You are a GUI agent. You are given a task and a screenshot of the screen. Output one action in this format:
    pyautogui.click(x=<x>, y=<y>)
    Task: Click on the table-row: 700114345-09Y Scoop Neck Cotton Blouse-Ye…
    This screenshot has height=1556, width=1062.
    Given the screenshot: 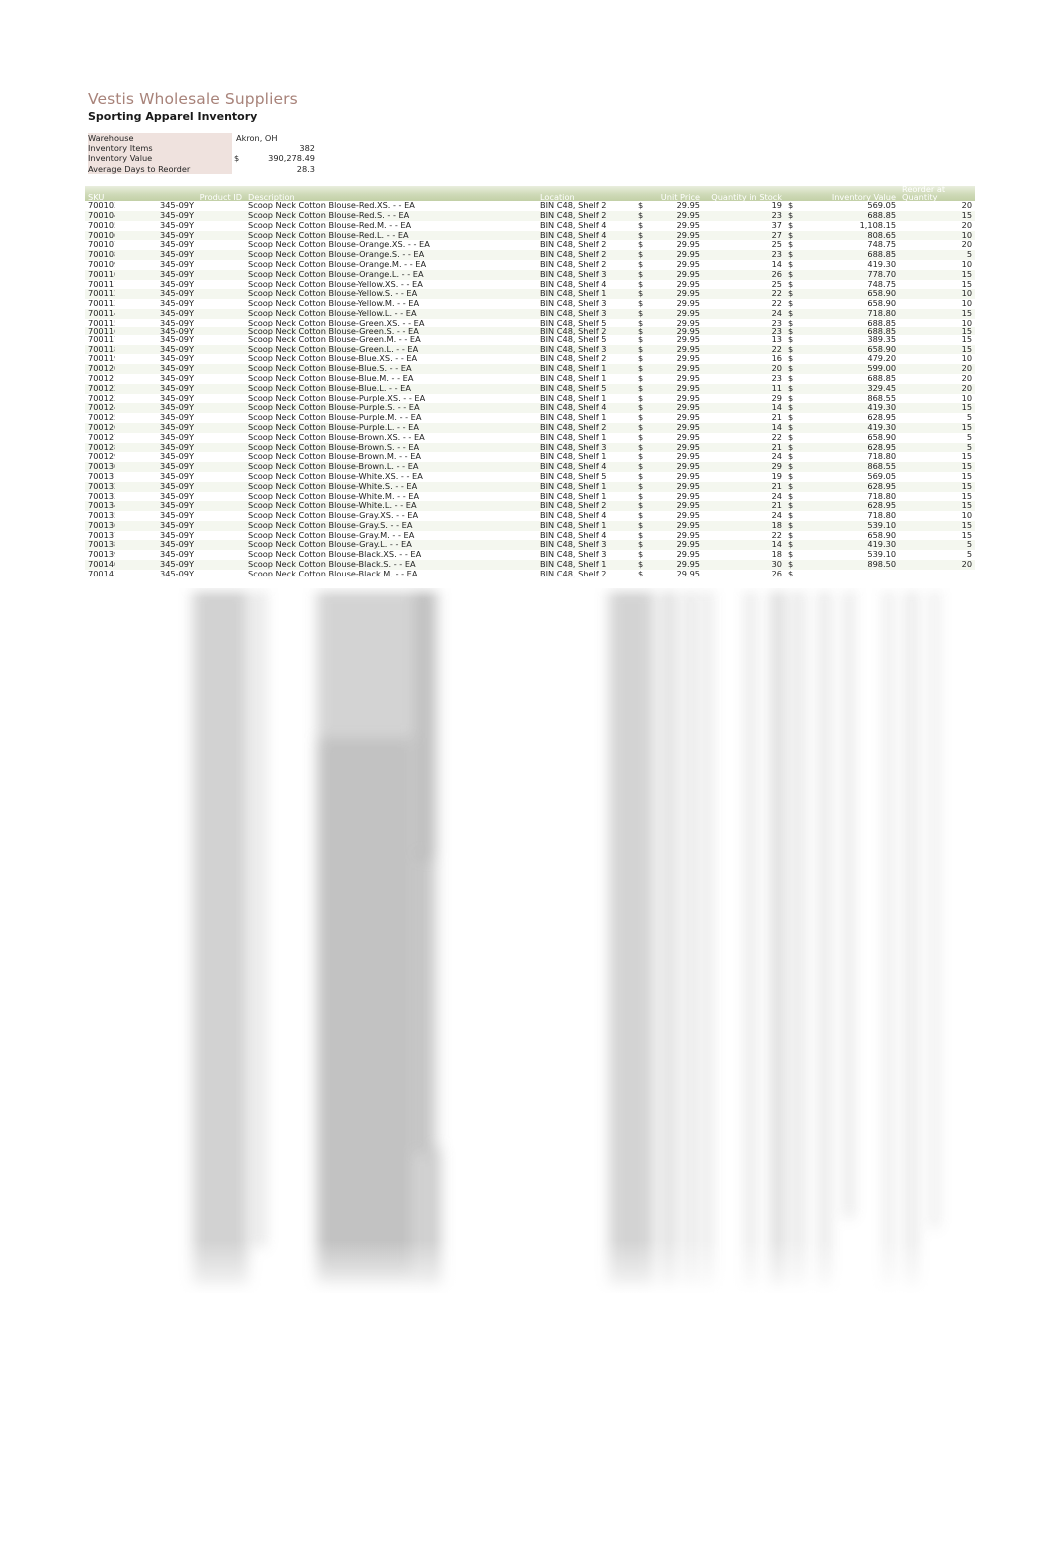 What is the action you would take?
    pyautogui.click(x=530, y=313)
    